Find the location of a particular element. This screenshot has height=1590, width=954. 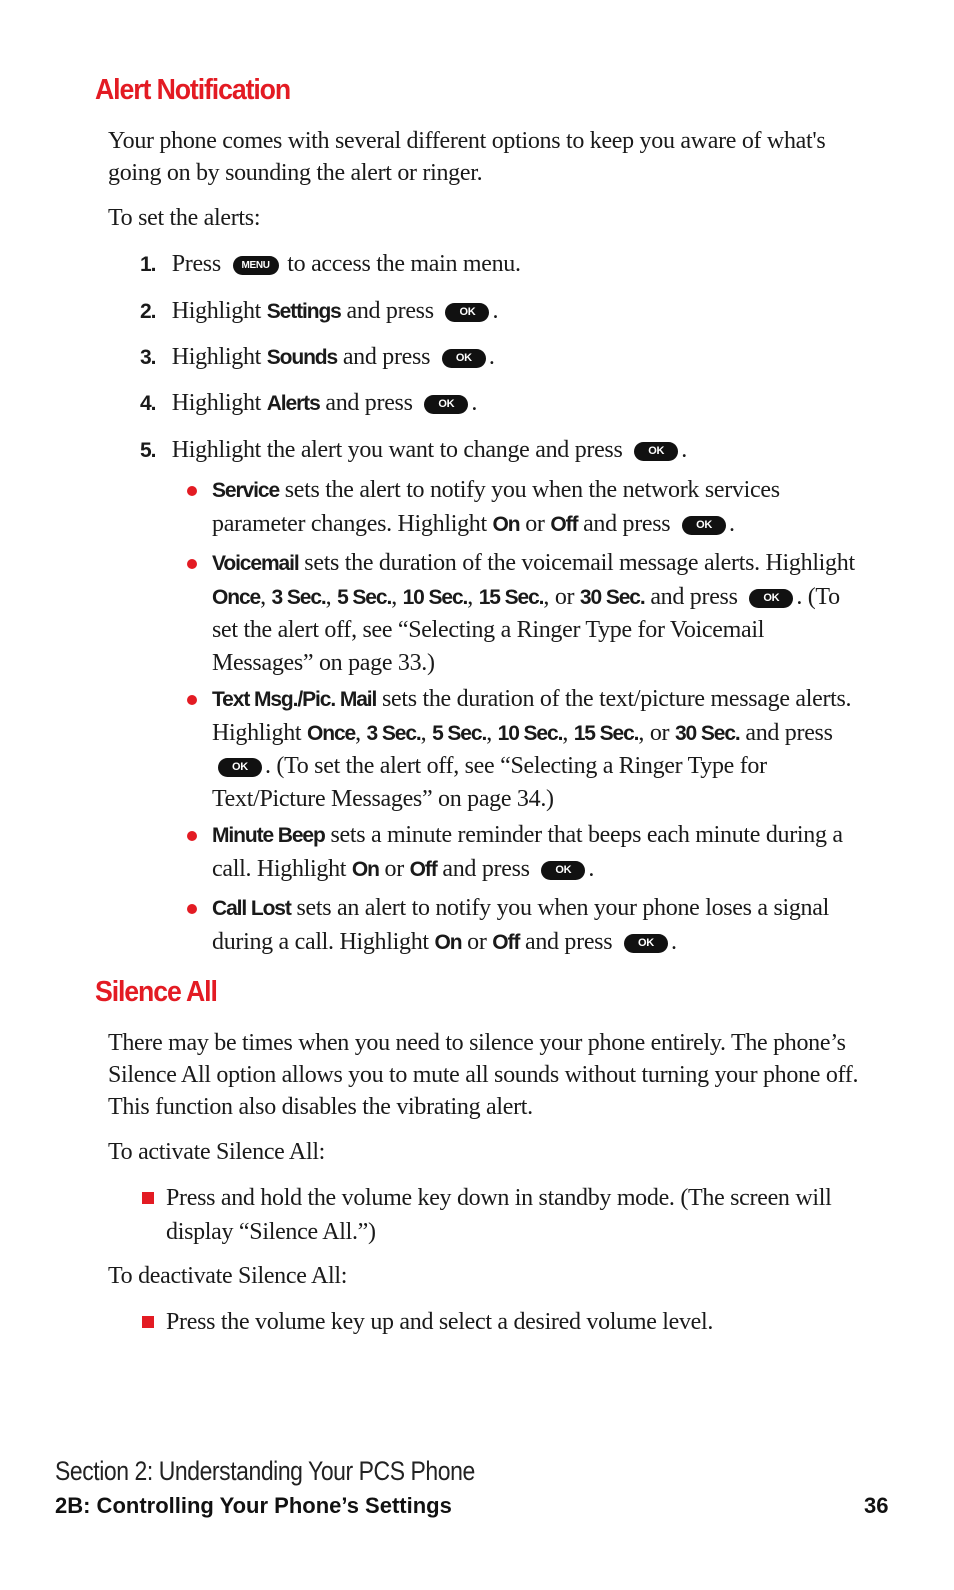

connector-text: press is located at coordinates (713, 596).